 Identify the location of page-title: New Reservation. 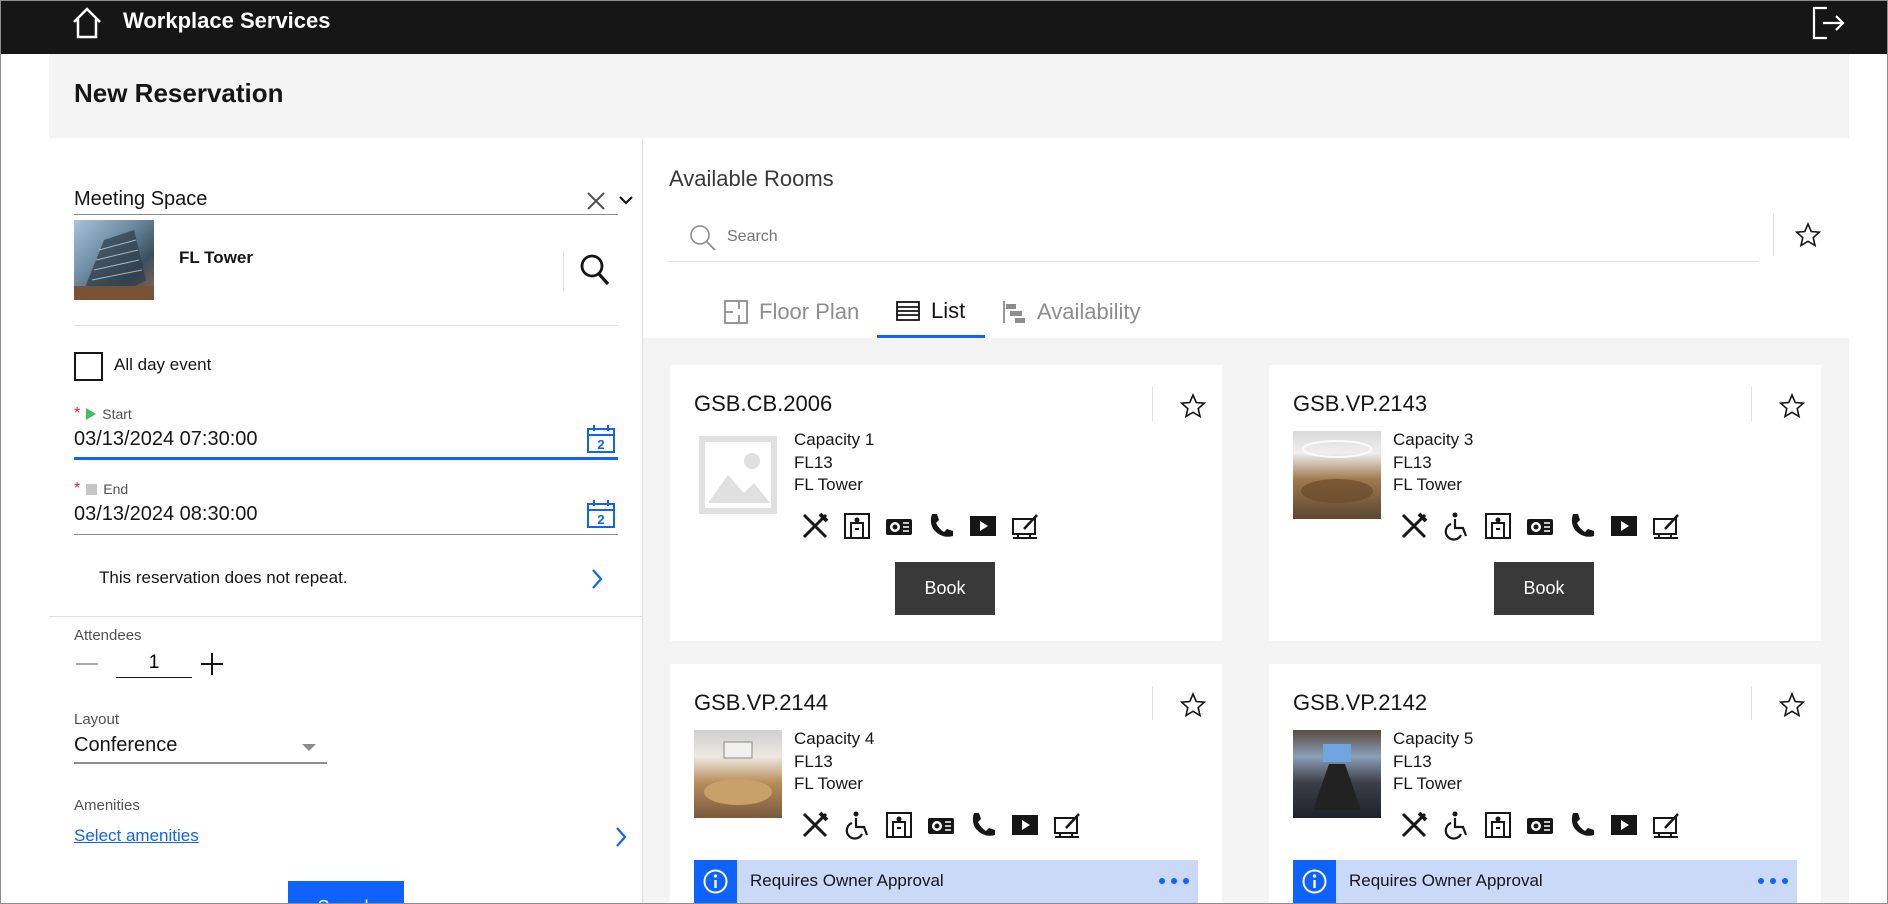
(179, 93).